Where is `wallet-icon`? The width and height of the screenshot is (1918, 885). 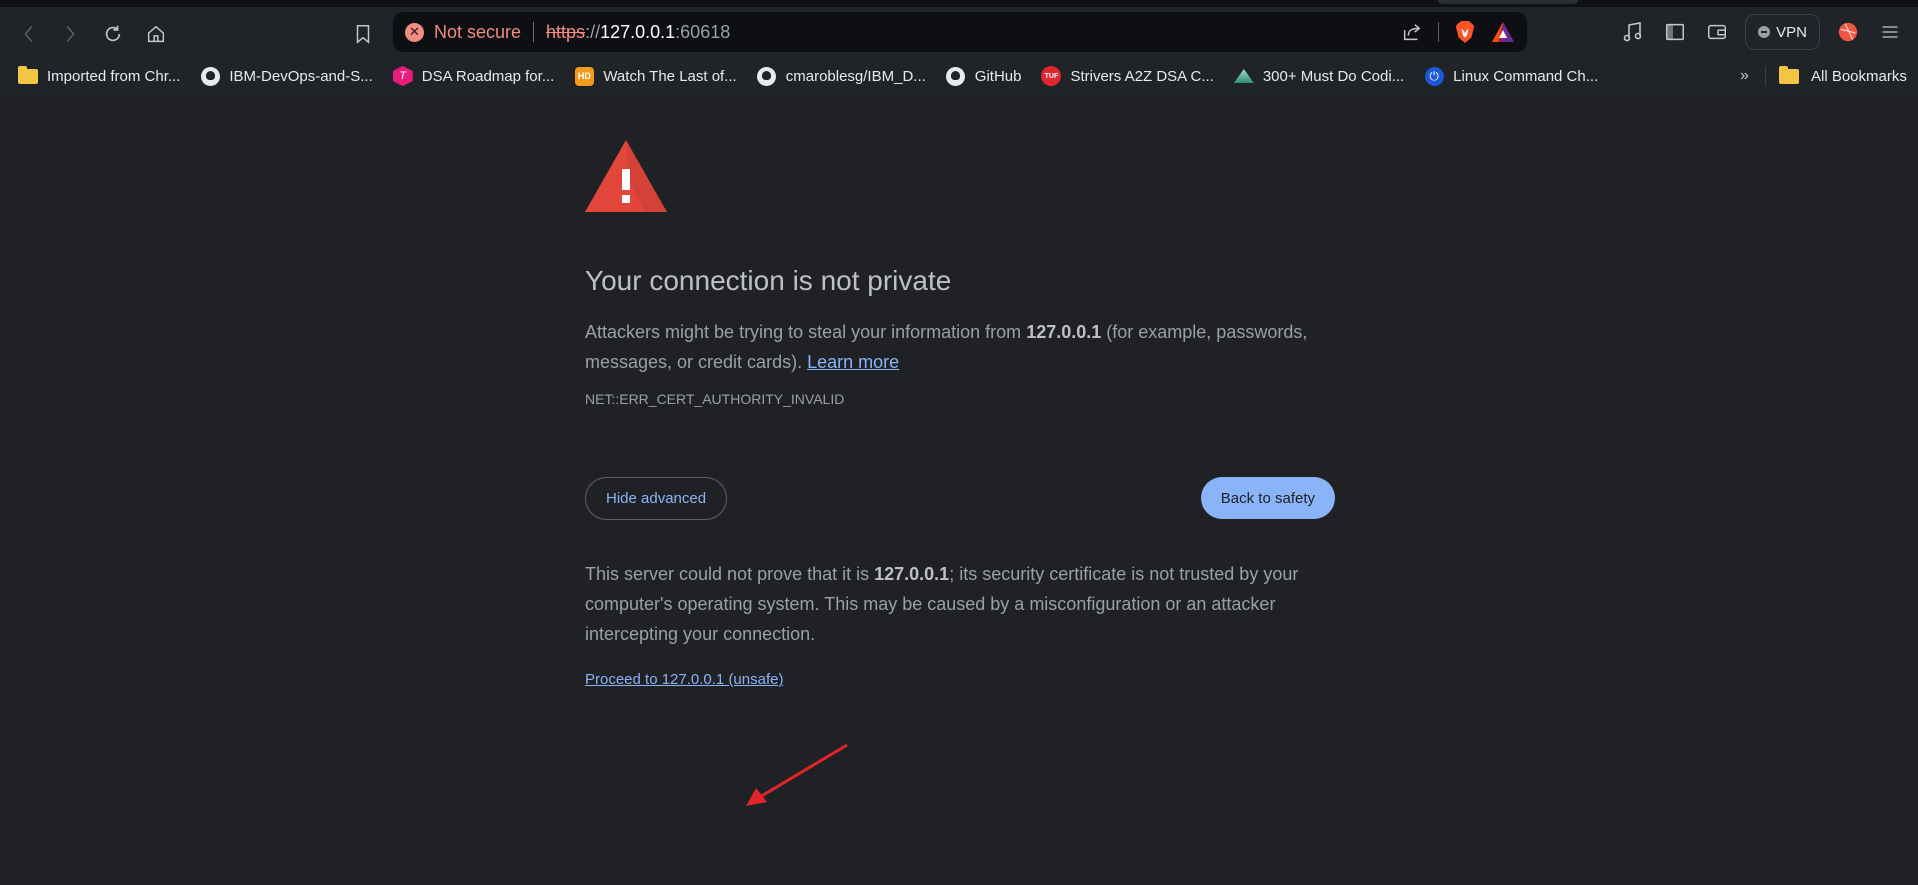 wallet-icon is located at coordinates (1717, 32).